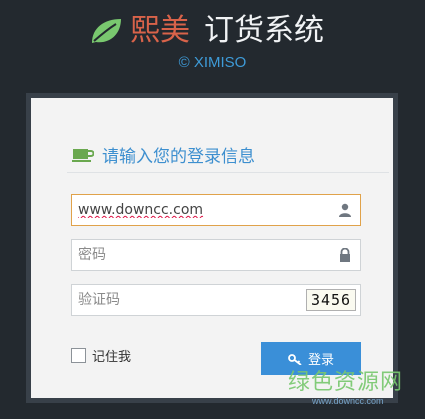 The image size is (425, 419). I want to click on copyright-text: © XIMISO, so click(212, 62).